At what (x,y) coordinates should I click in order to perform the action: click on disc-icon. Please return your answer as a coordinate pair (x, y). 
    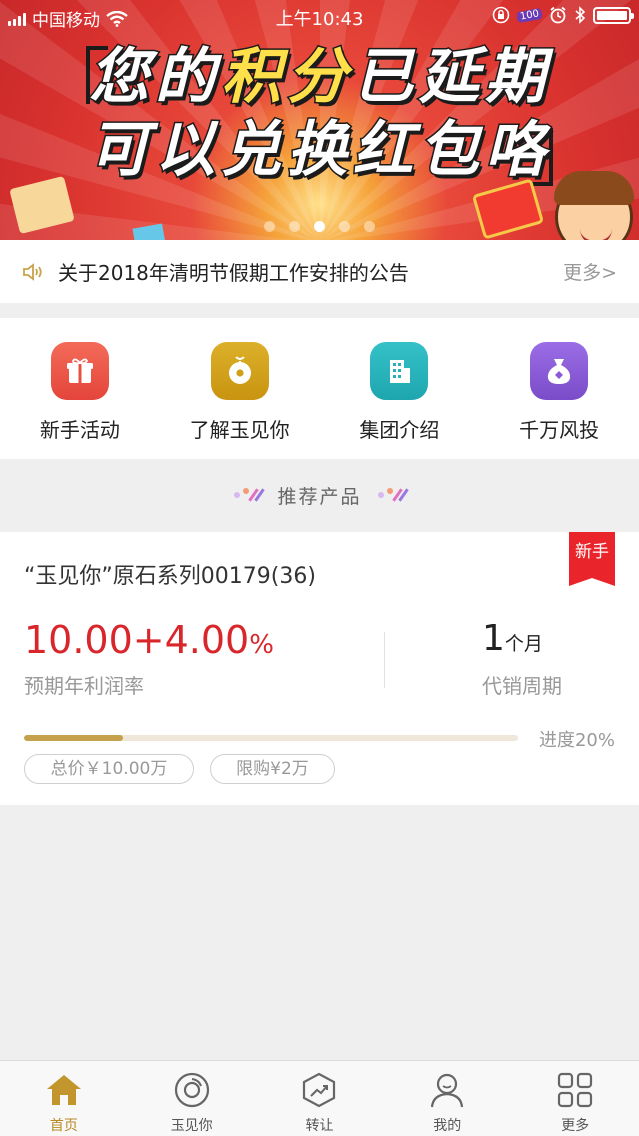
    Looking at the image, I should click on (192, 1090).